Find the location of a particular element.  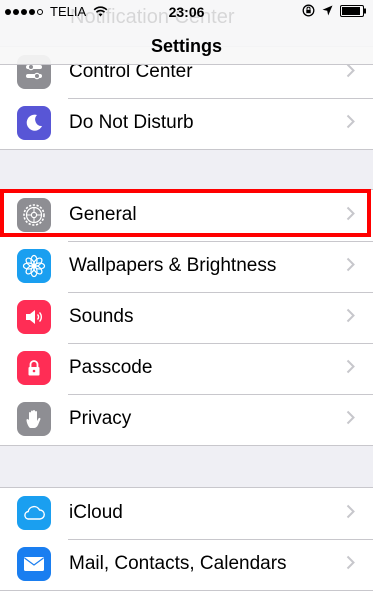

settings-row-passcode: Passcode is located at coordinates (186, 368).